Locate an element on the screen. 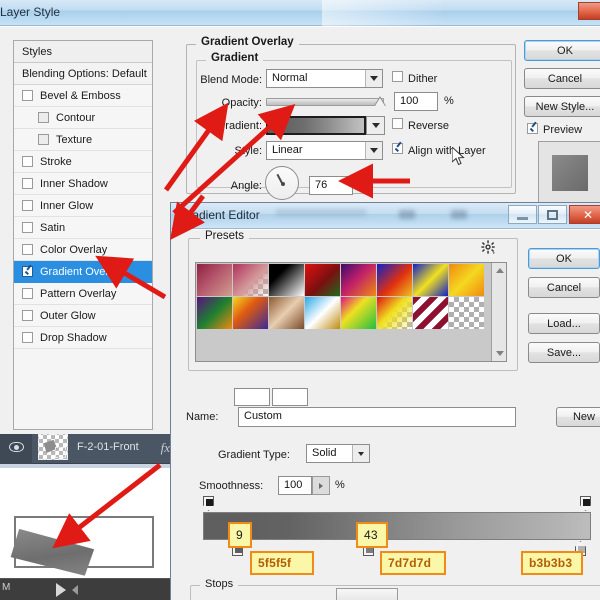 The height and width of the screenshot is (600, 600). gradient-overlay-group-title: Gradient Overlay is located at coordinates (247, 42).